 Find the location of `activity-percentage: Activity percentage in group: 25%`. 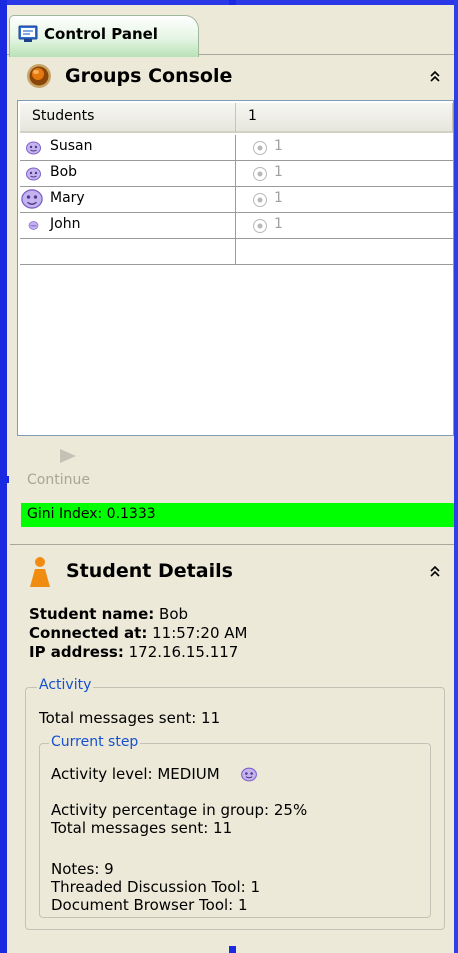

activity-percentage: Activity percentage in group: 25% is located at coordinates (179, 810).